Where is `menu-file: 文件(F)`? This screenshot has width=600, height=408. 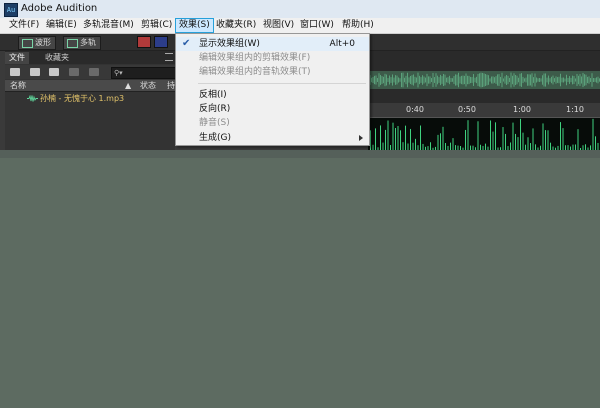
menu-file: 文件(F) is located at coordinates (24, 25).